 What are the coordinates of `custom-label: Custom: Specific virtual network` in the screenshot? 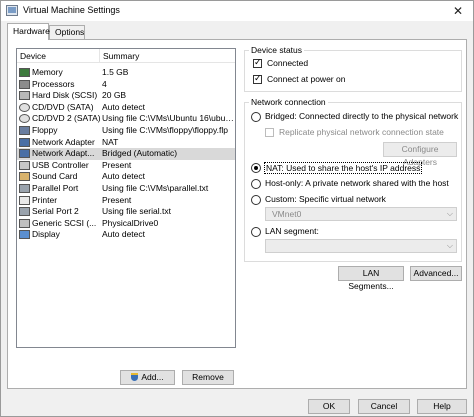 It's located at (325, 199).